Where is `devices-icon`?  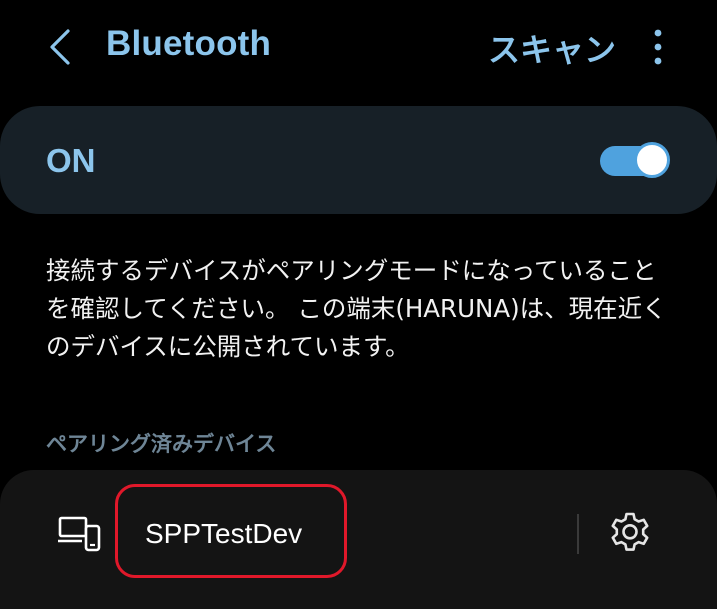 devices-icon is located at coordinates (79, 534).